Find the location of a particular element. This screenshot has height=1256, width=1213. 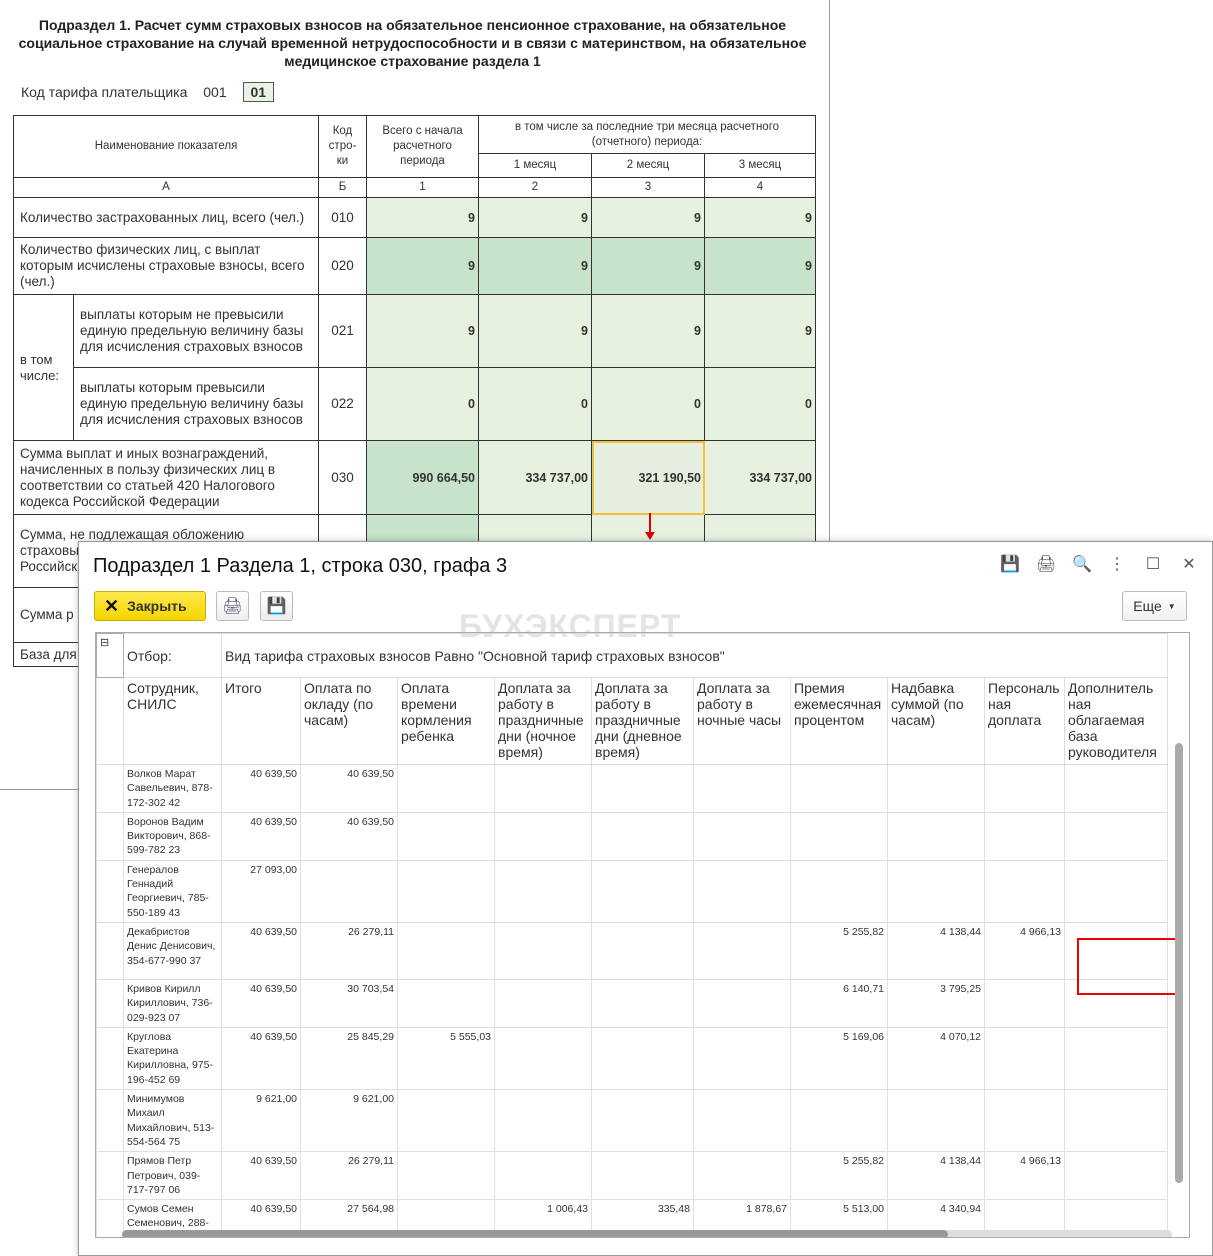

column-header: Оплата по окладу (по часам) is located at coordinates (349, 721).